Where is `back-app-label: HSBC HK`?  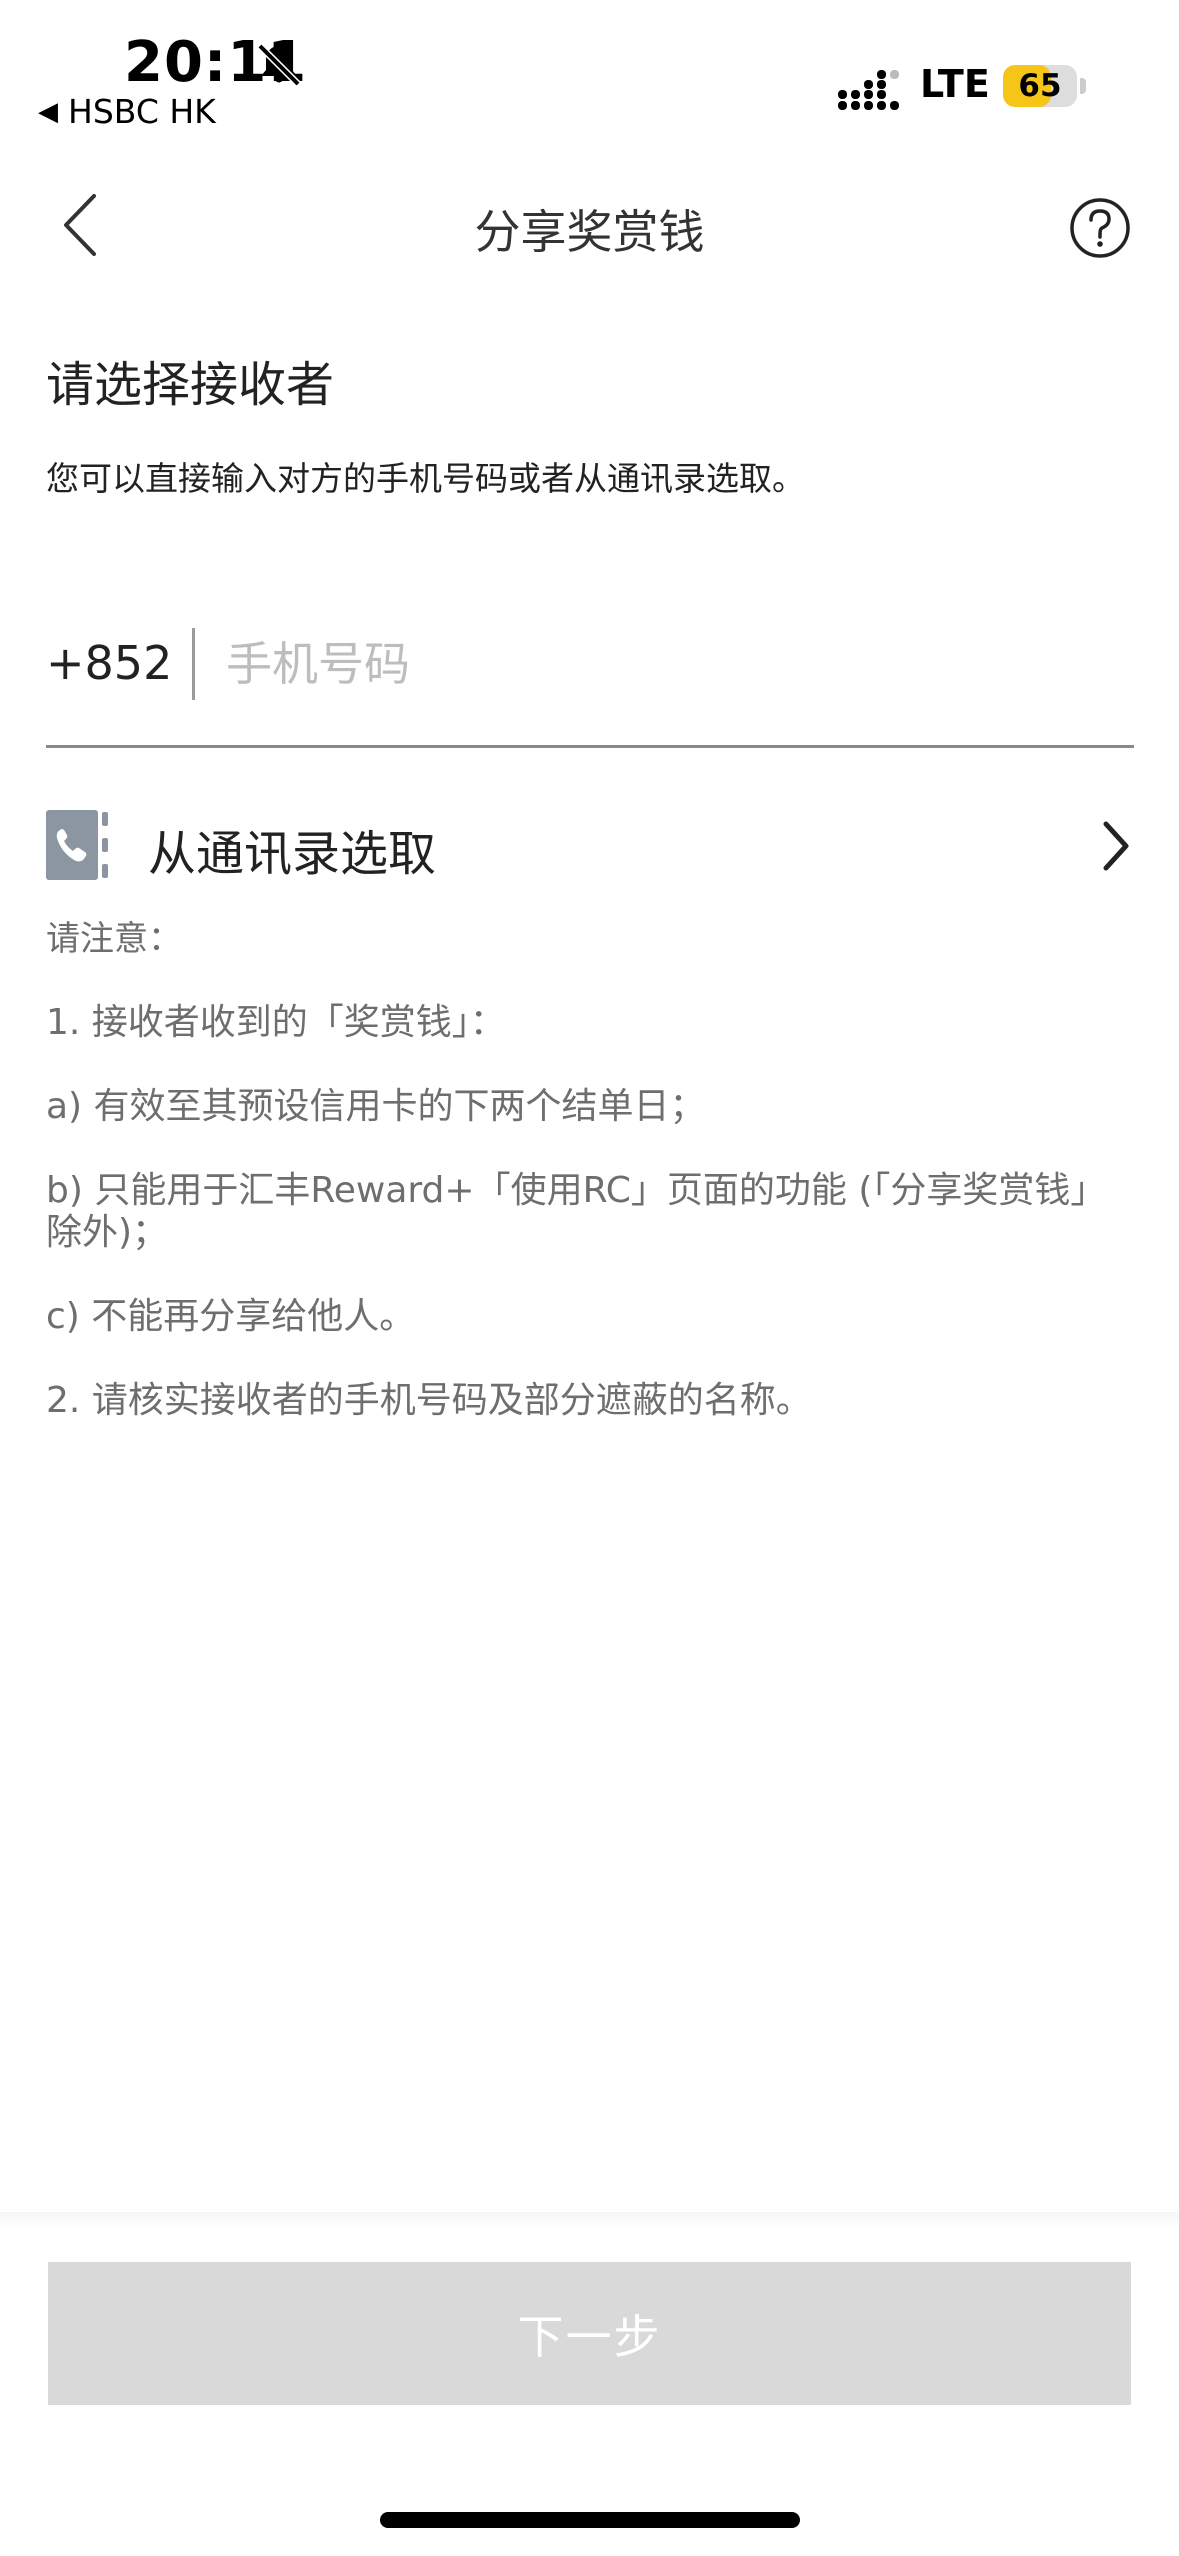
back-app-label: HSBC HK is located at coordinates (142, 111).